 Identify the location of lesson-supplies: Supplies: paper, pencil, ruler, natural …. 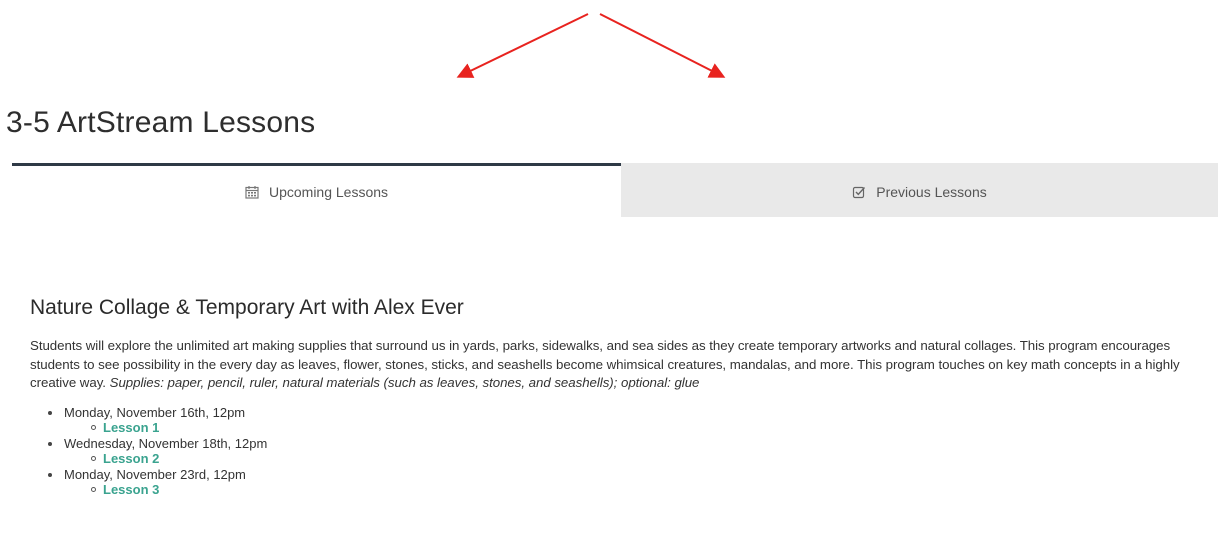
(404, 382).